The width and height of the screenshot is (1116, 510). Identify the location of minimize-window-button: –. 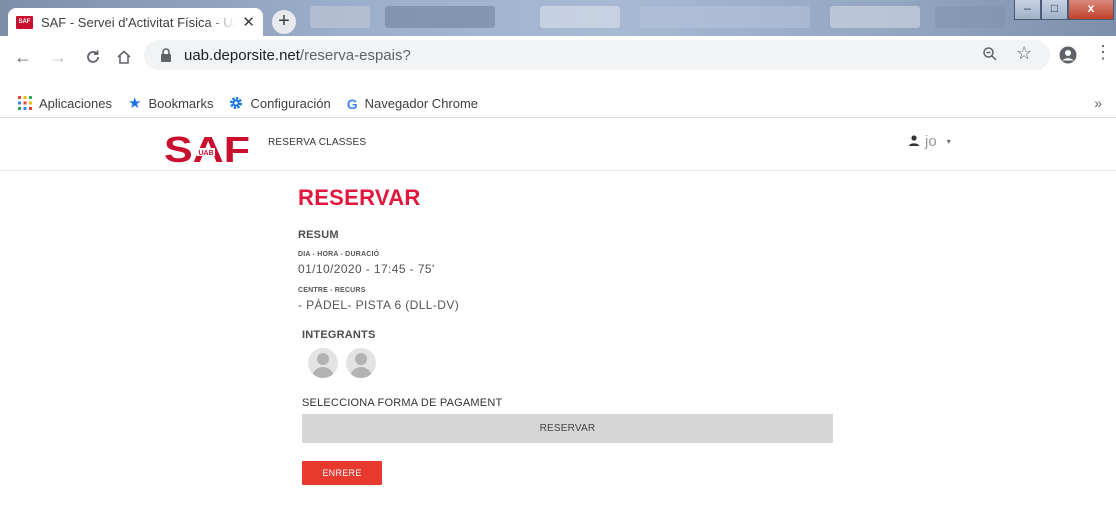
(1027, 10).